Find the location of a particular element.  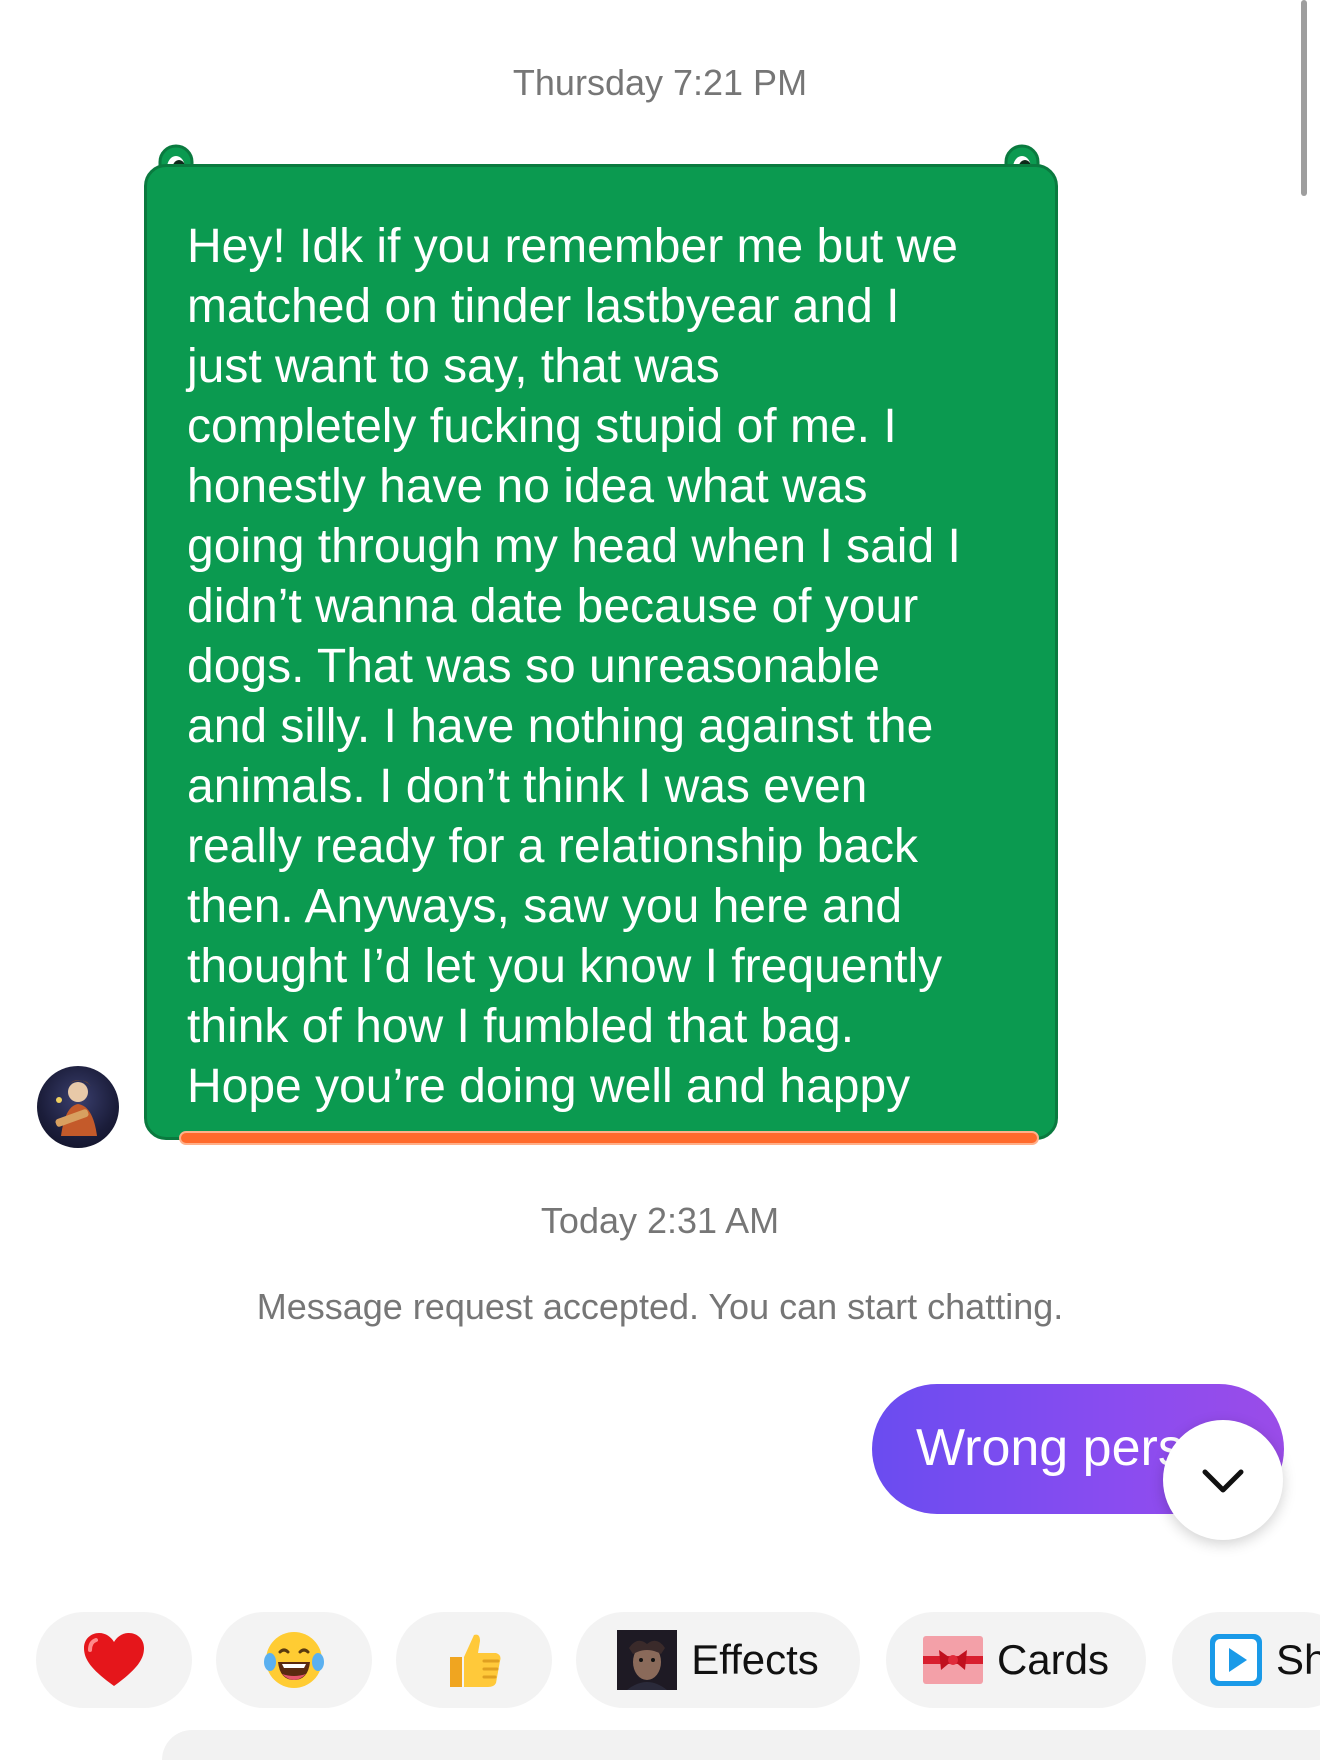

timestamp: Today 2:31 AM is located at coordinates (660, 1220).